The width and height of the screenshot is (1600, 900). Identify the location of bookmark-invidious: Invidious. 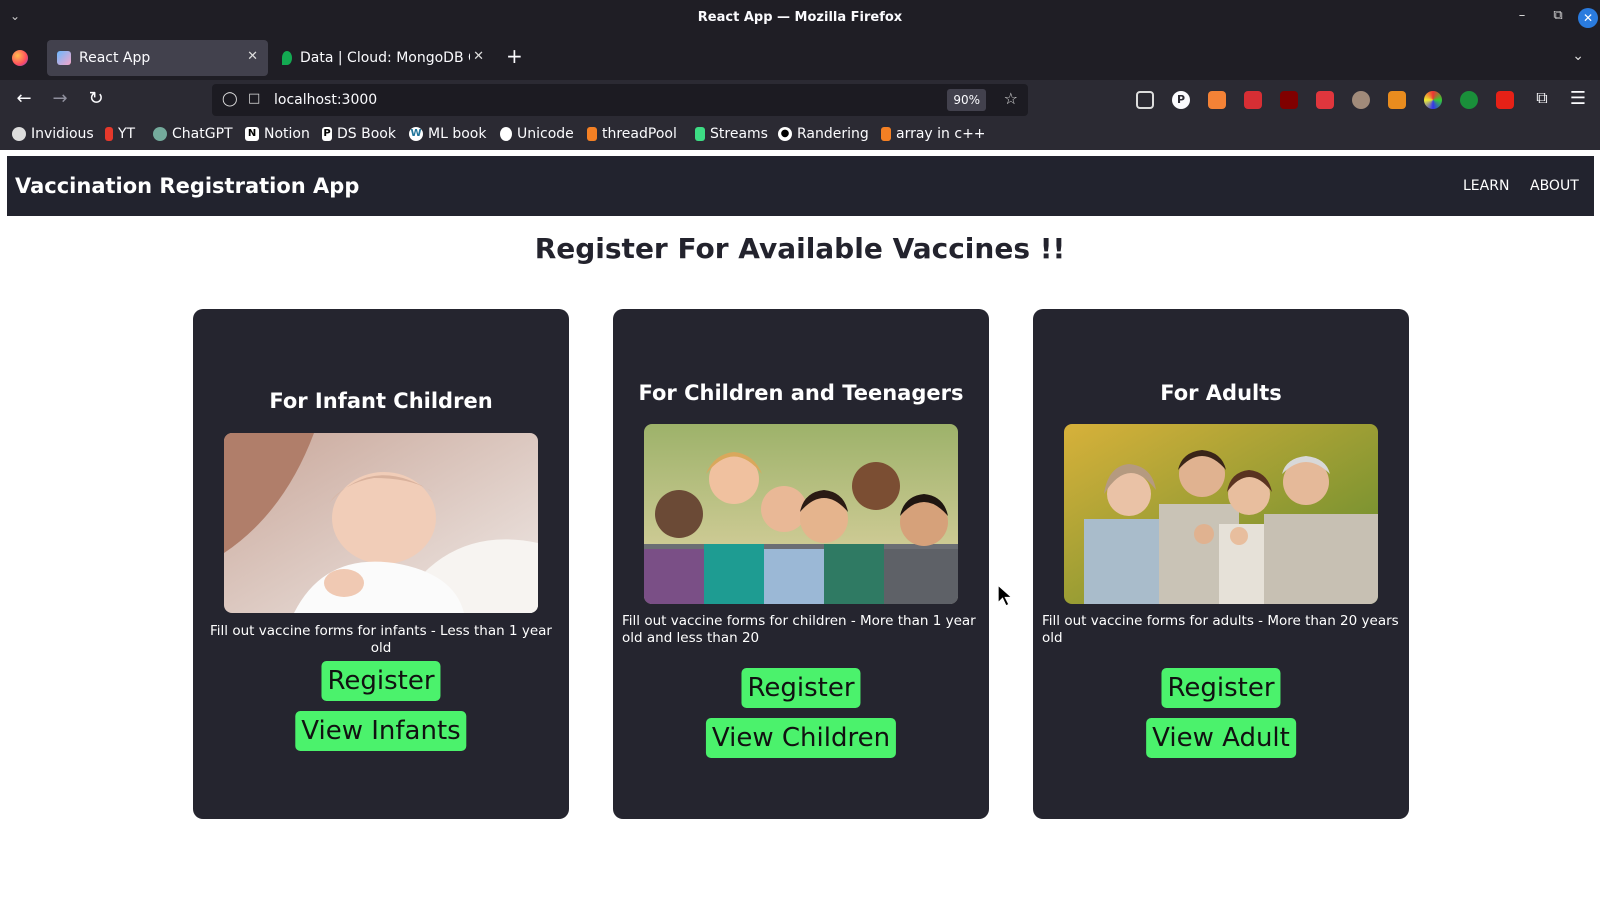
(53, 134).